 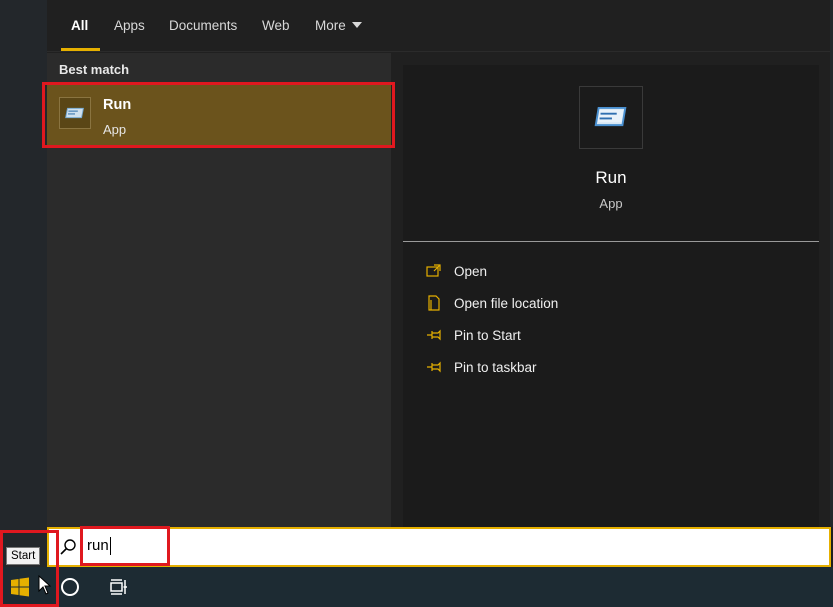 I want to click on open-icon, so click(x=433, y=270).